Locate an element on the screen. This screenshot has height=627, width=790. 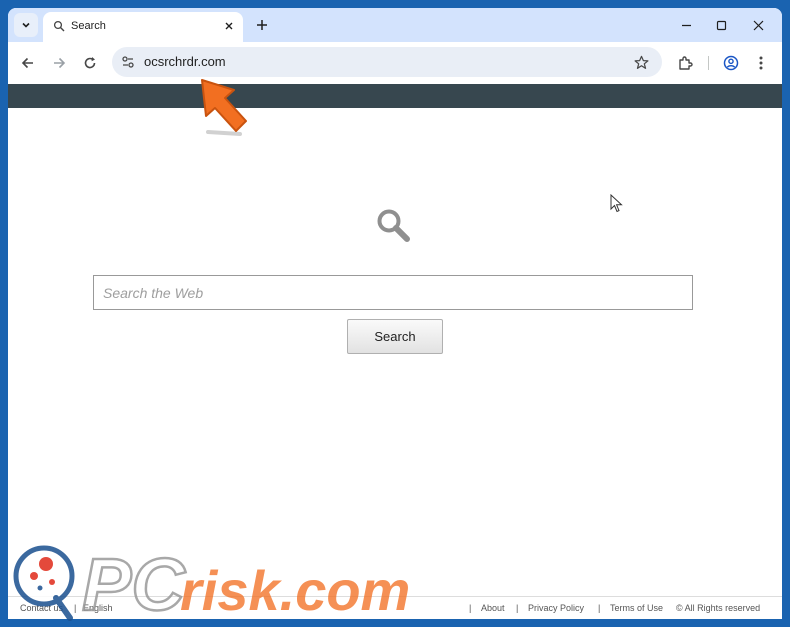
pcrisk-watermark-logo: PC risk.com is located at coordinates (211, 582).